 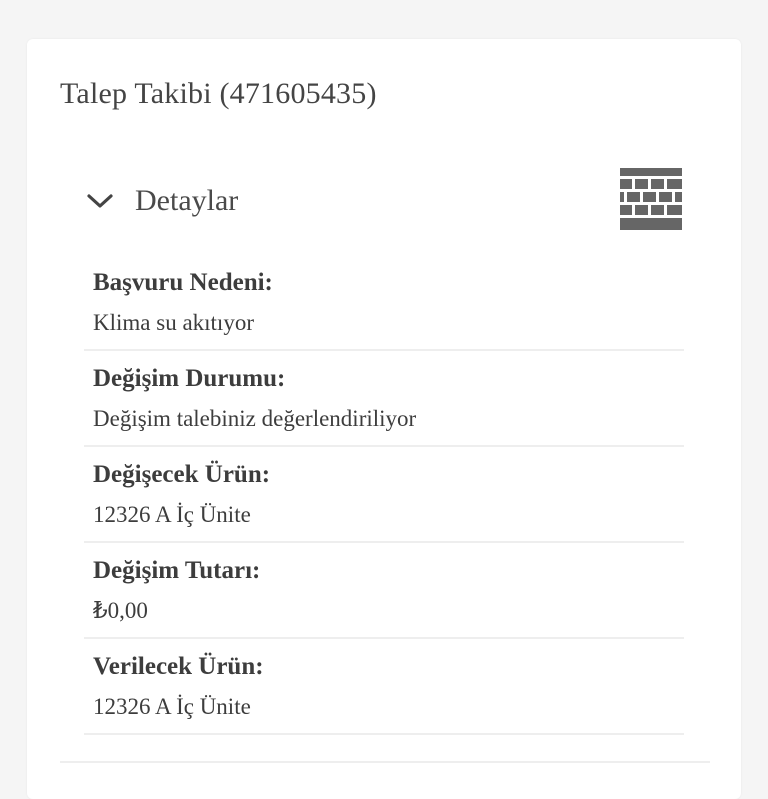 I want to click on detail-label: Değişim Tutarı:, so click(x=177, y=570).